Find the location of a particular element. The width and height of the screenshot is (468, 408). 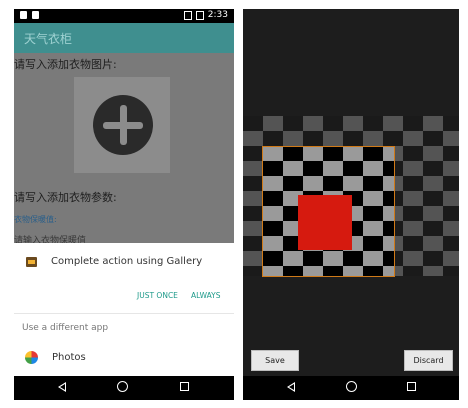

photos-pinwheel-icon is located at coordinates (31, 357).